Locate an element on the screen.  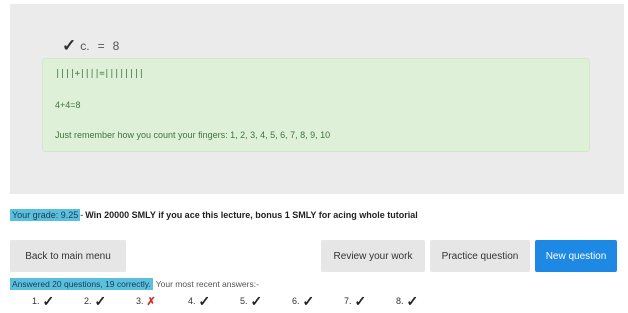
answered-count: Answered 20 questions, 19 correctly. is located at coordinates (81, 284).